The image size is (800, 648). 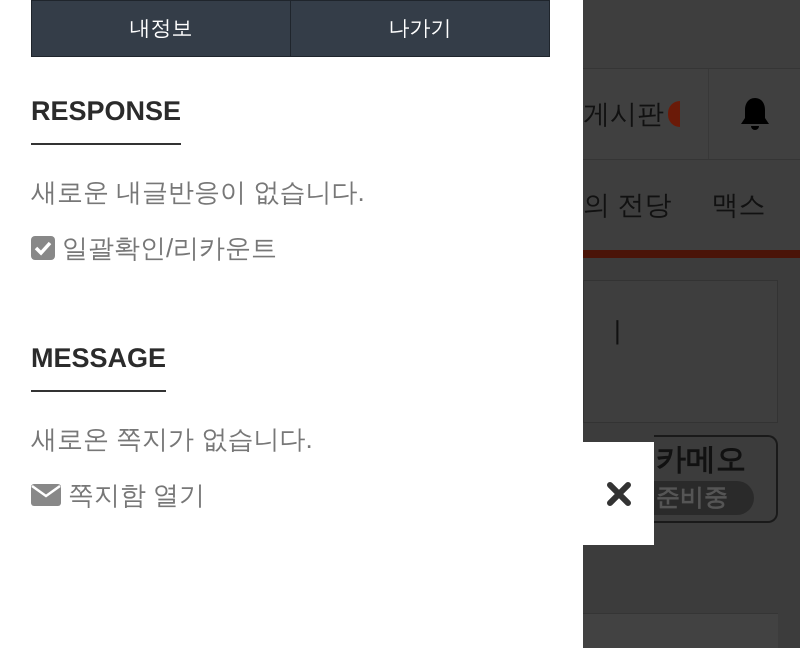 What do you see at coordinates (118, 495) in the screenshot?
I see `mailbox-link: 쪽지함 열기` at bounding box center [118, 495].